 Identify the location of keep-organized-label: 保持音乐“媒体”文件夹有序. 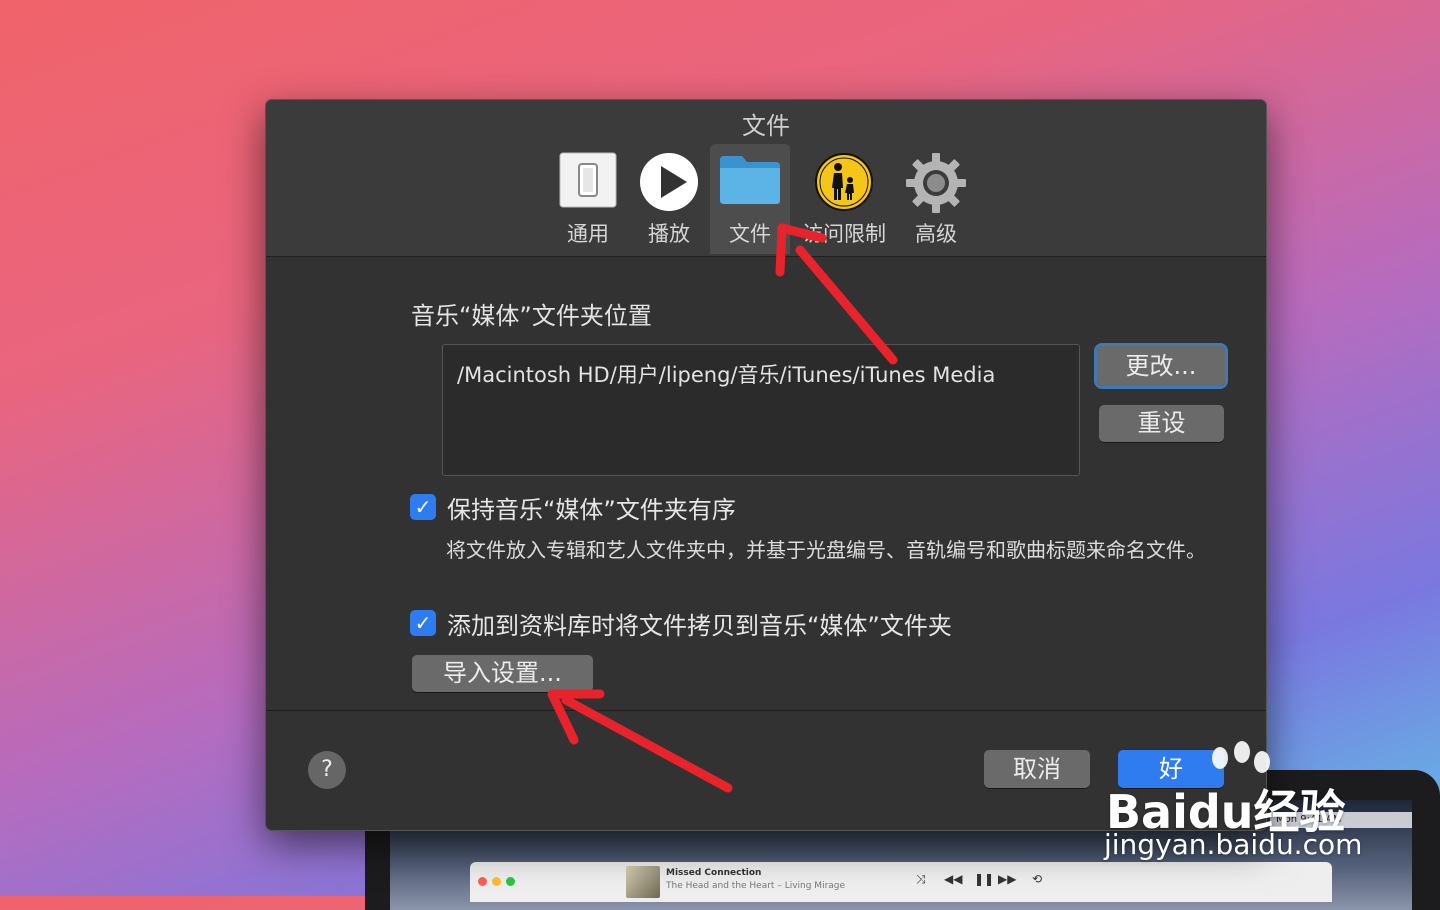
(591, 510).